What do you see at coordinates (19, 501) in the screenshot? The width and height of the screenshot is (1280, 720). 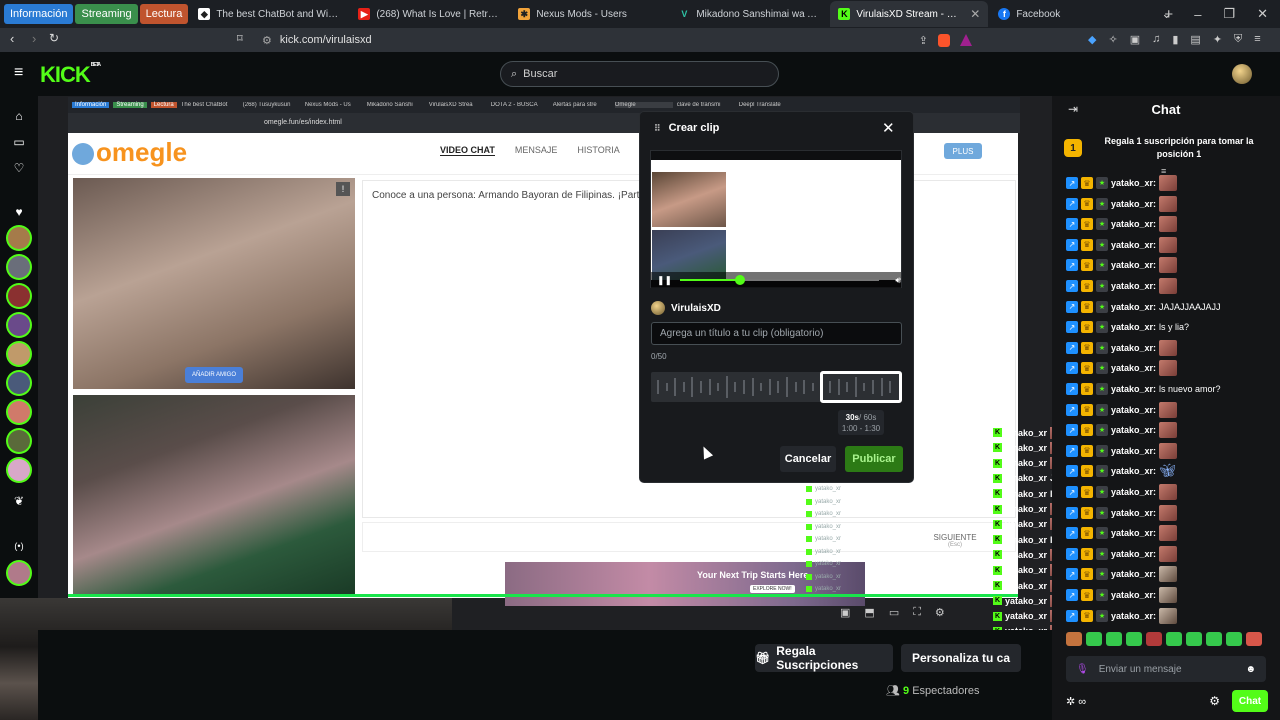 I see `categories-icon: ❦` at bounding box center [19, 501].